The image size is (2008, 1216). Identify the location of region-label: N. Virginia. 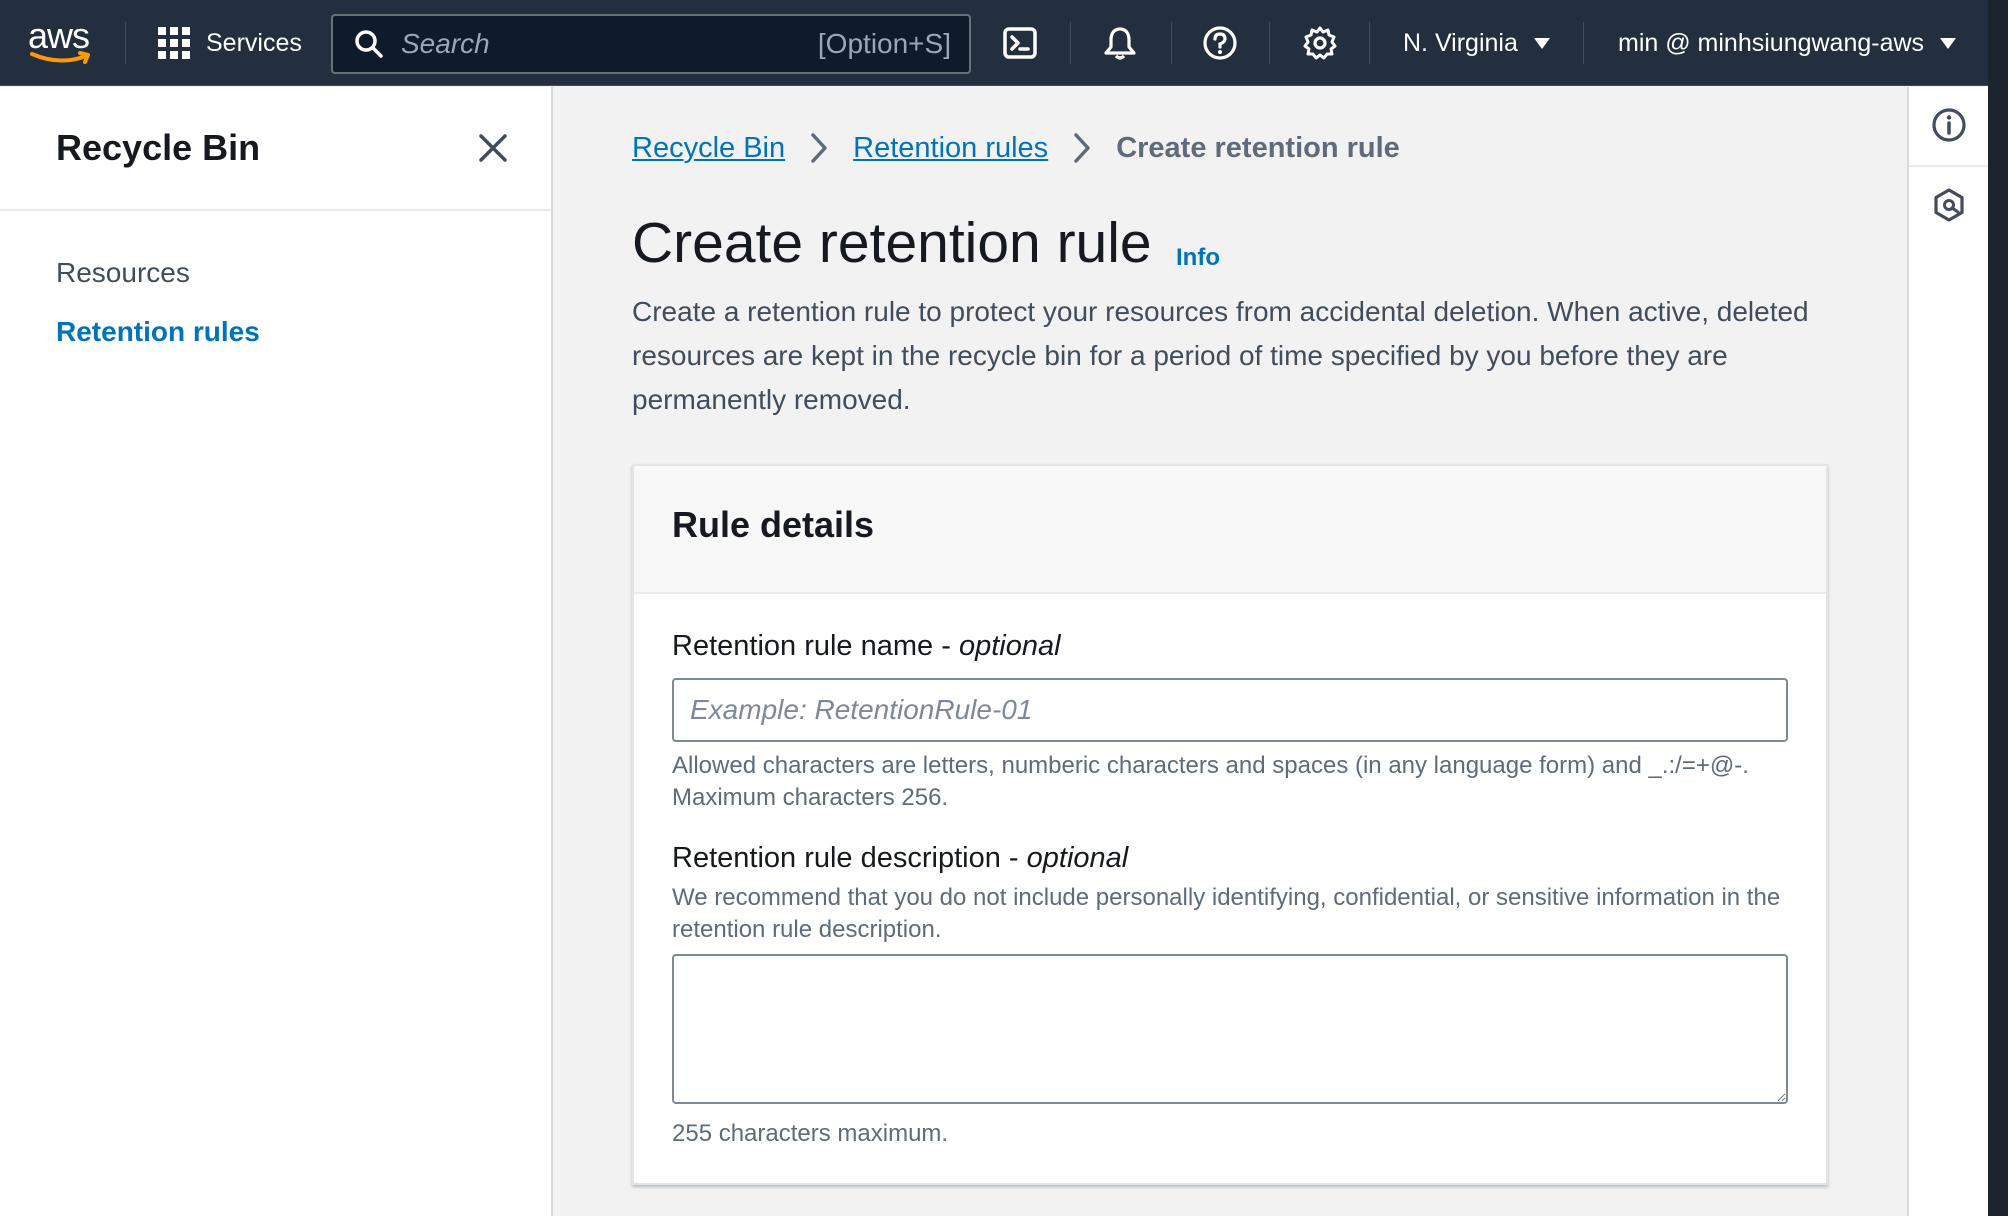
(1460, 42).